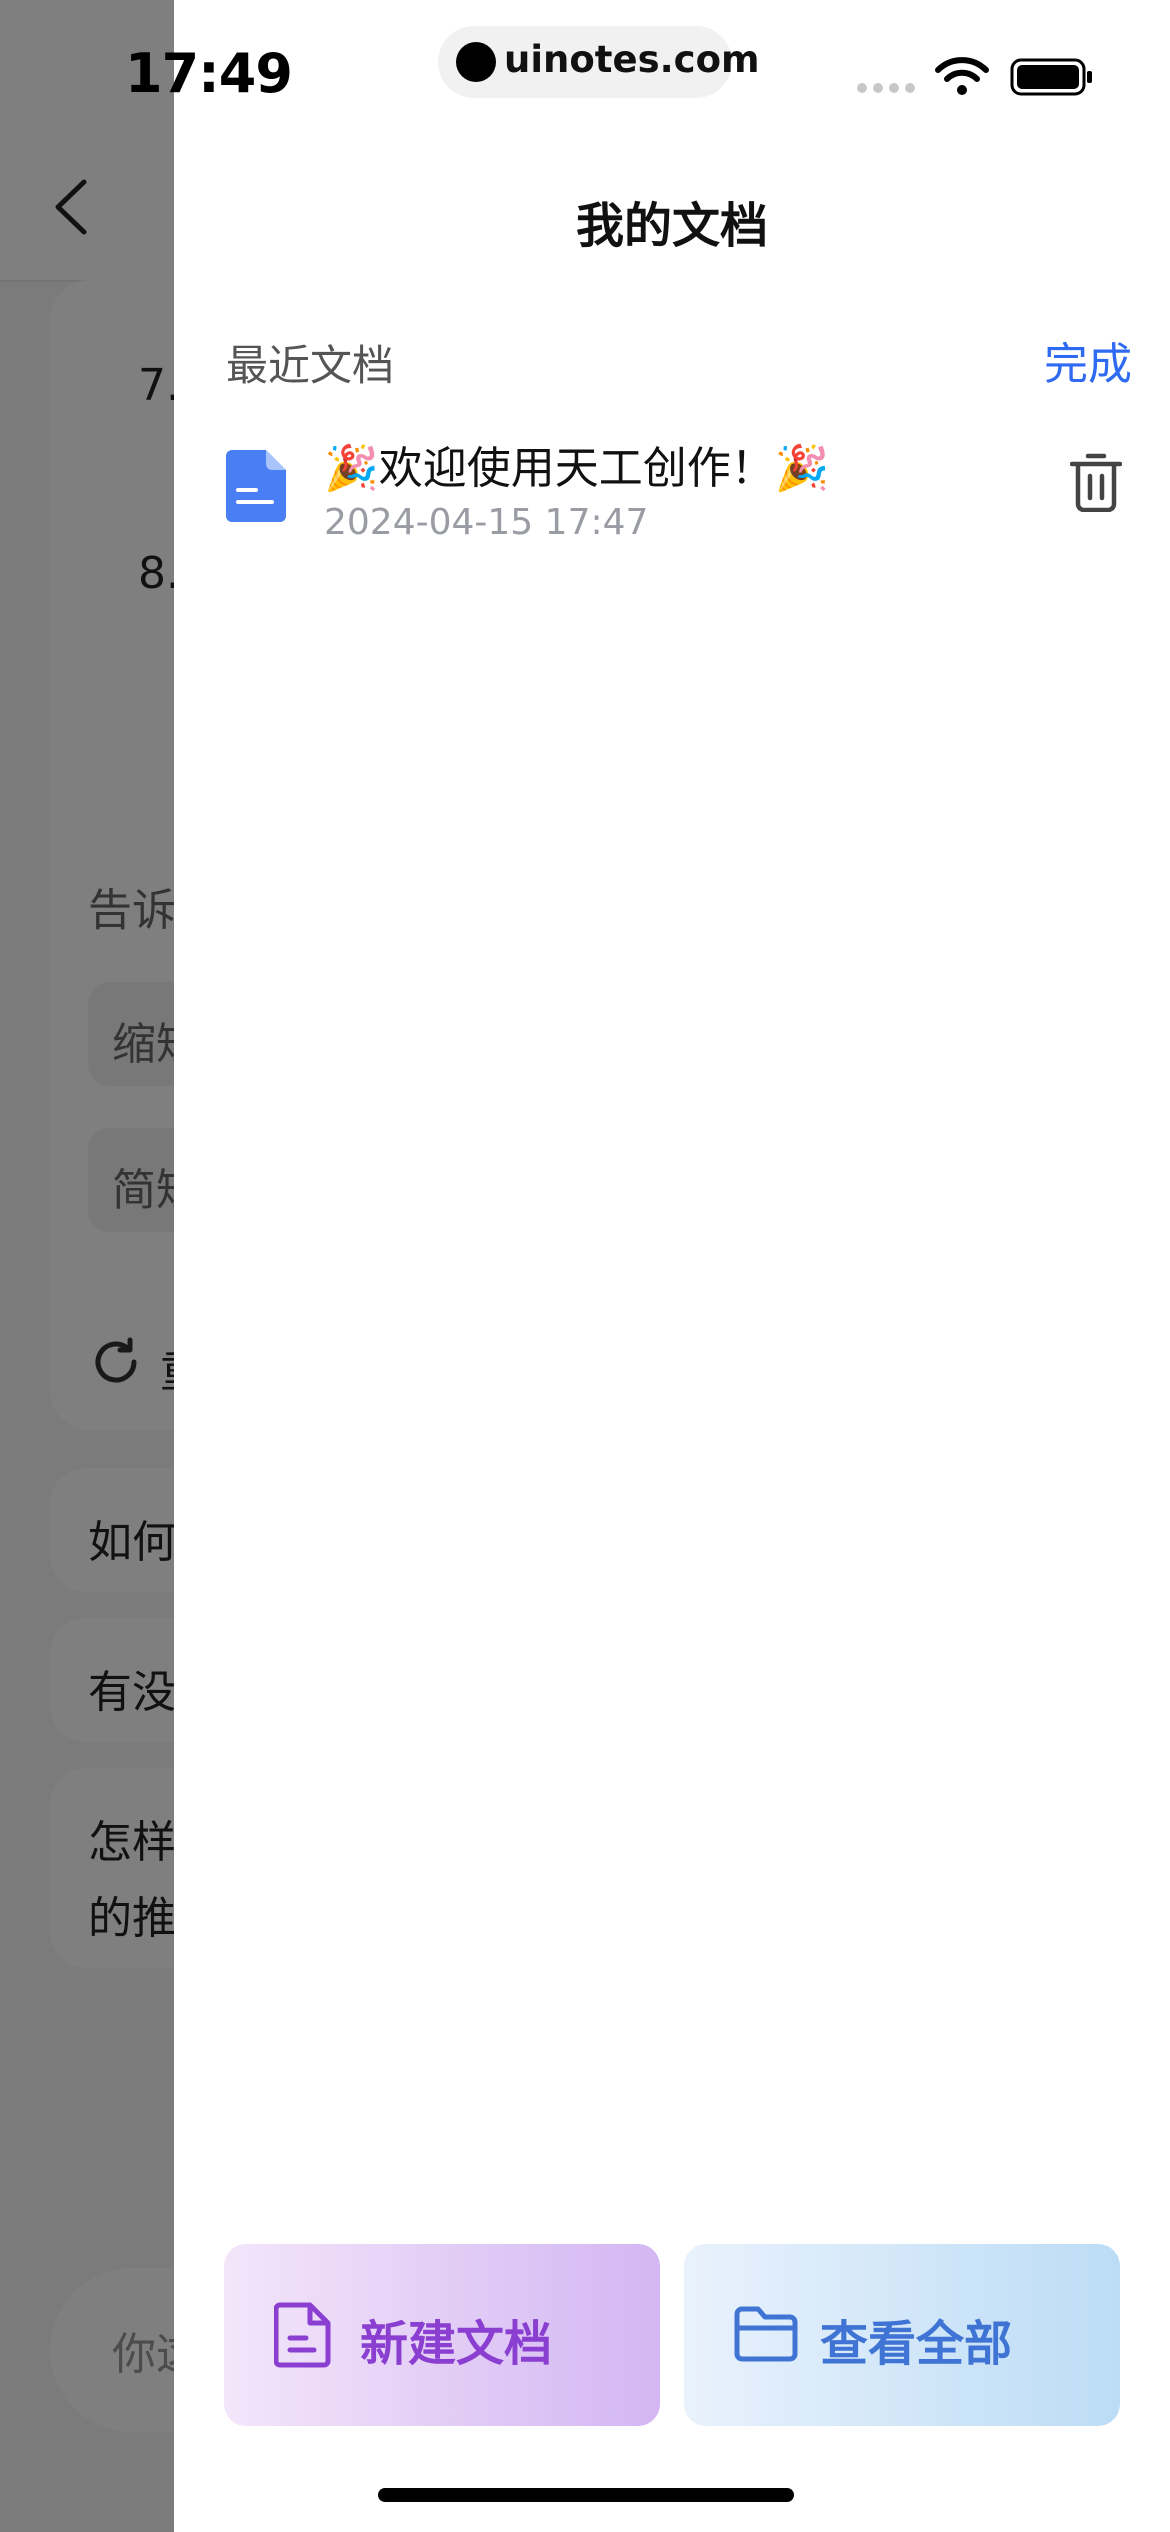 The height and width of the screenshot is (2532, 1170). What do you see at coordinates (916, 2344) in the screenshot?
I see `view-all-label: 查看全部` at bounding box center [916, 2344].